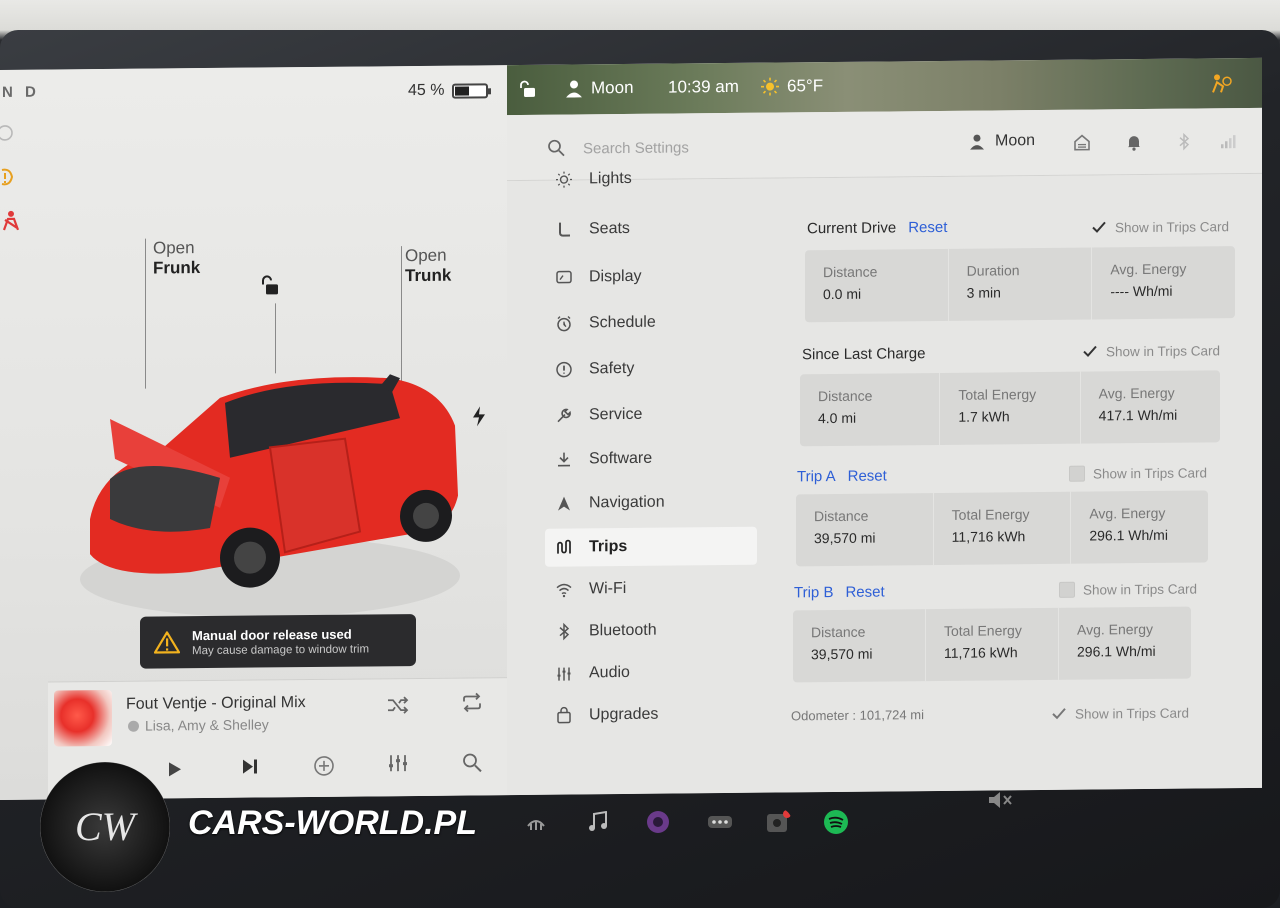 The image size is (1280, 908). Describe the element at coordinates (177, 268) in the screenshot. I see `open-frunk-label-line2: Frunk` at that location.